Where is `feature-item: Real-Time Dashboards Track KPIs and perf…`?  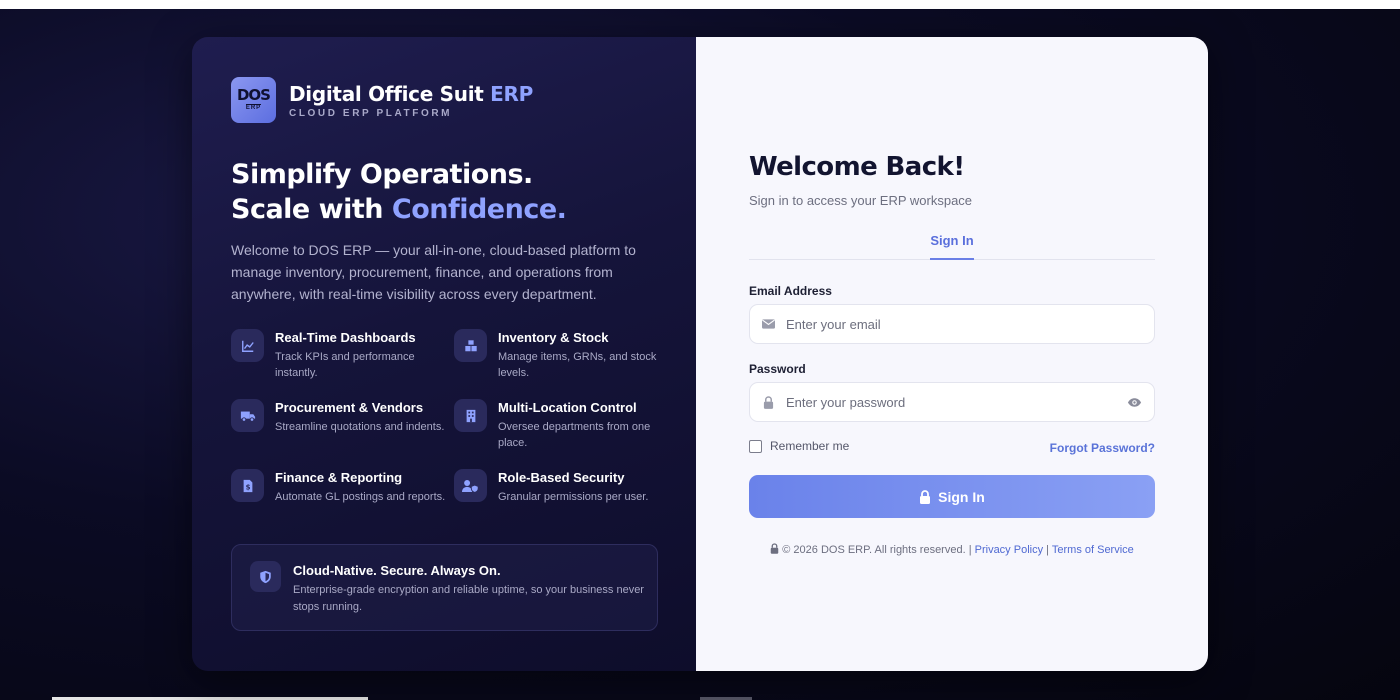
feature-item: Real-Time Dashboards Track KPIs and perf… is located at coordinates (342, 355).